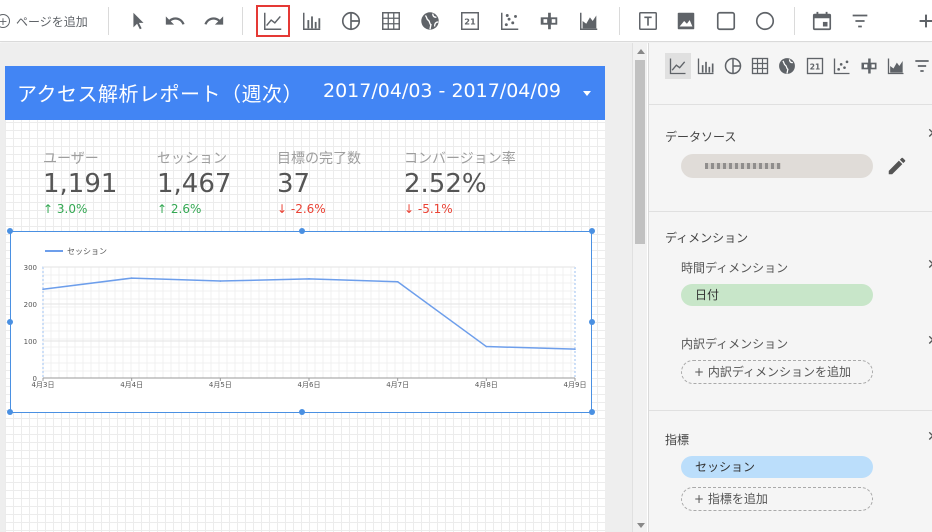  I want to click on kpi-label: 目標の完了数, so click(319, 159).